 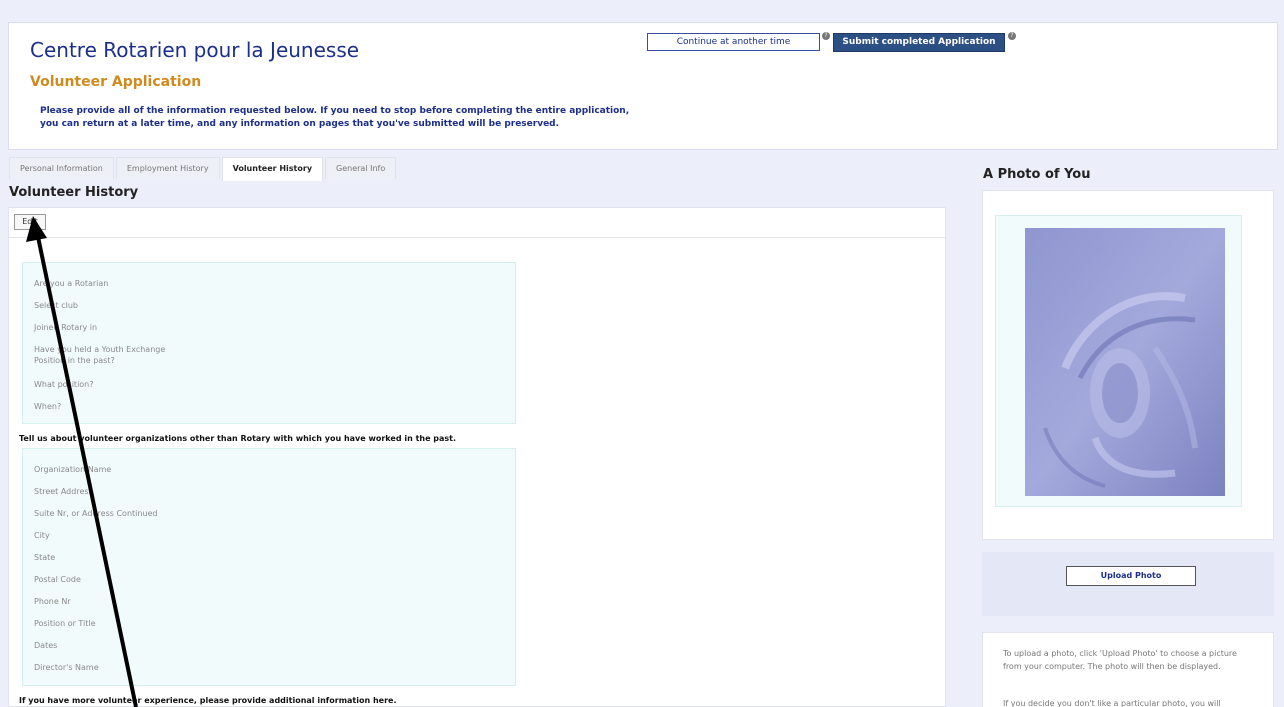 I want to click on field-label-state: State, so click(x=45, y=557).